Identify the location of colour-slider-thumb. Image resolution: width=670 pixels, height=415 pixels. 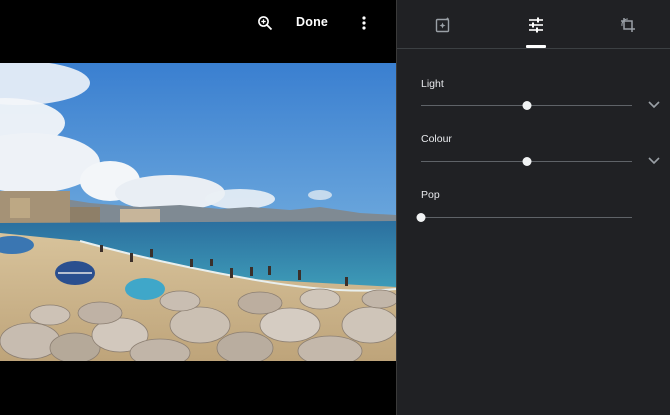
(526, 161).